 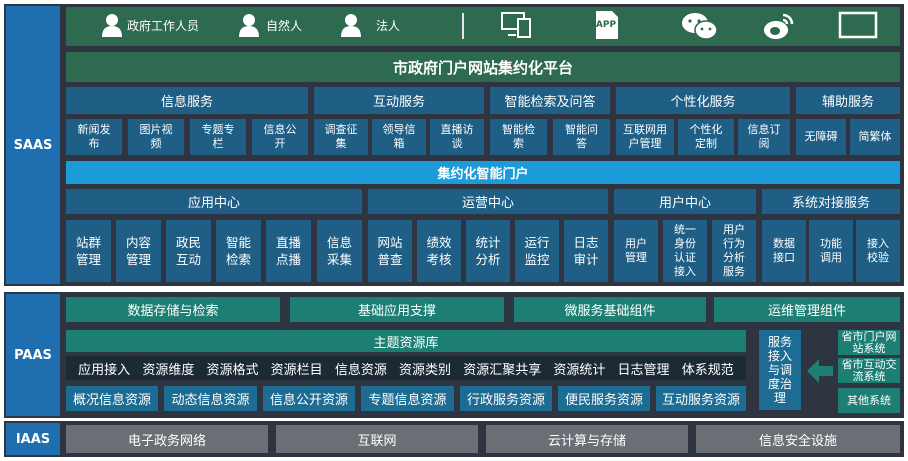 I want to click on center-integration: 系统对接服务, so click(x=831, y=201).